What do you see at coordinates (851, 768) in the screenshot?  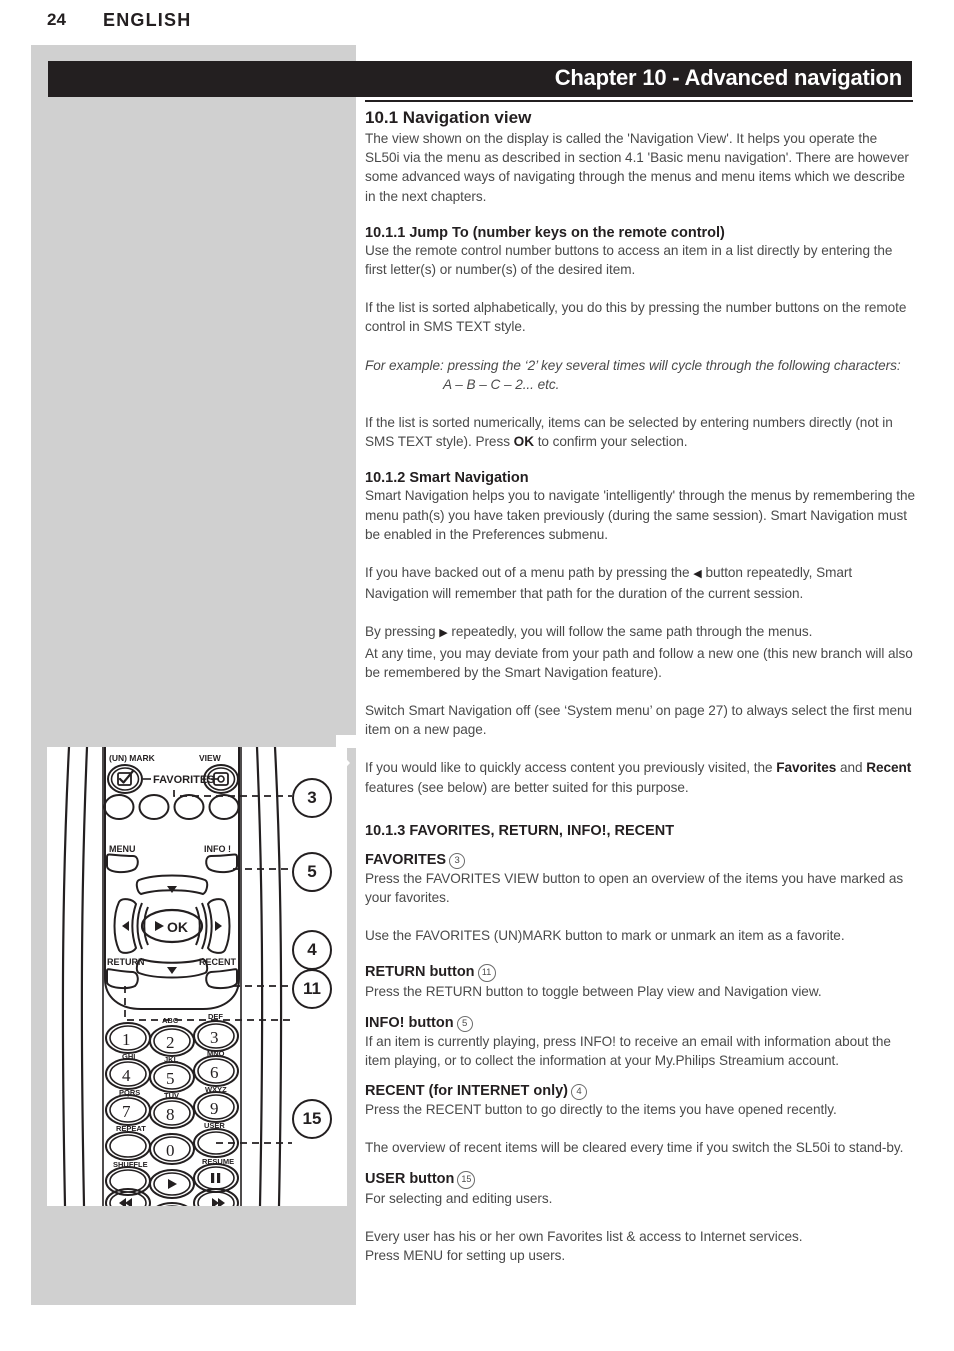 I see `smartnav-6-mid: and` at bounding box center [851, 768].